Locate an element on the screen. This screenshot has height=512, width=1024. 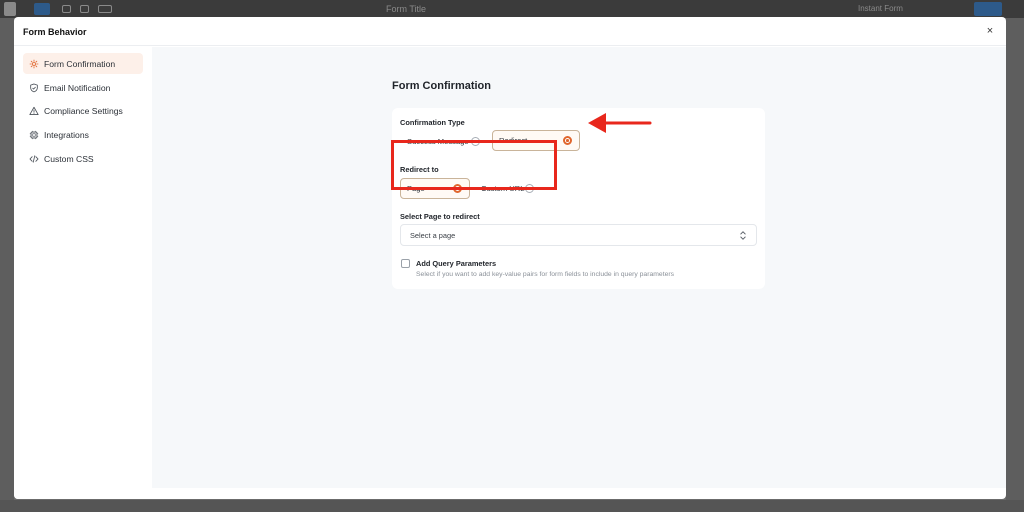
code-icon is located at coordinates (34, 158).